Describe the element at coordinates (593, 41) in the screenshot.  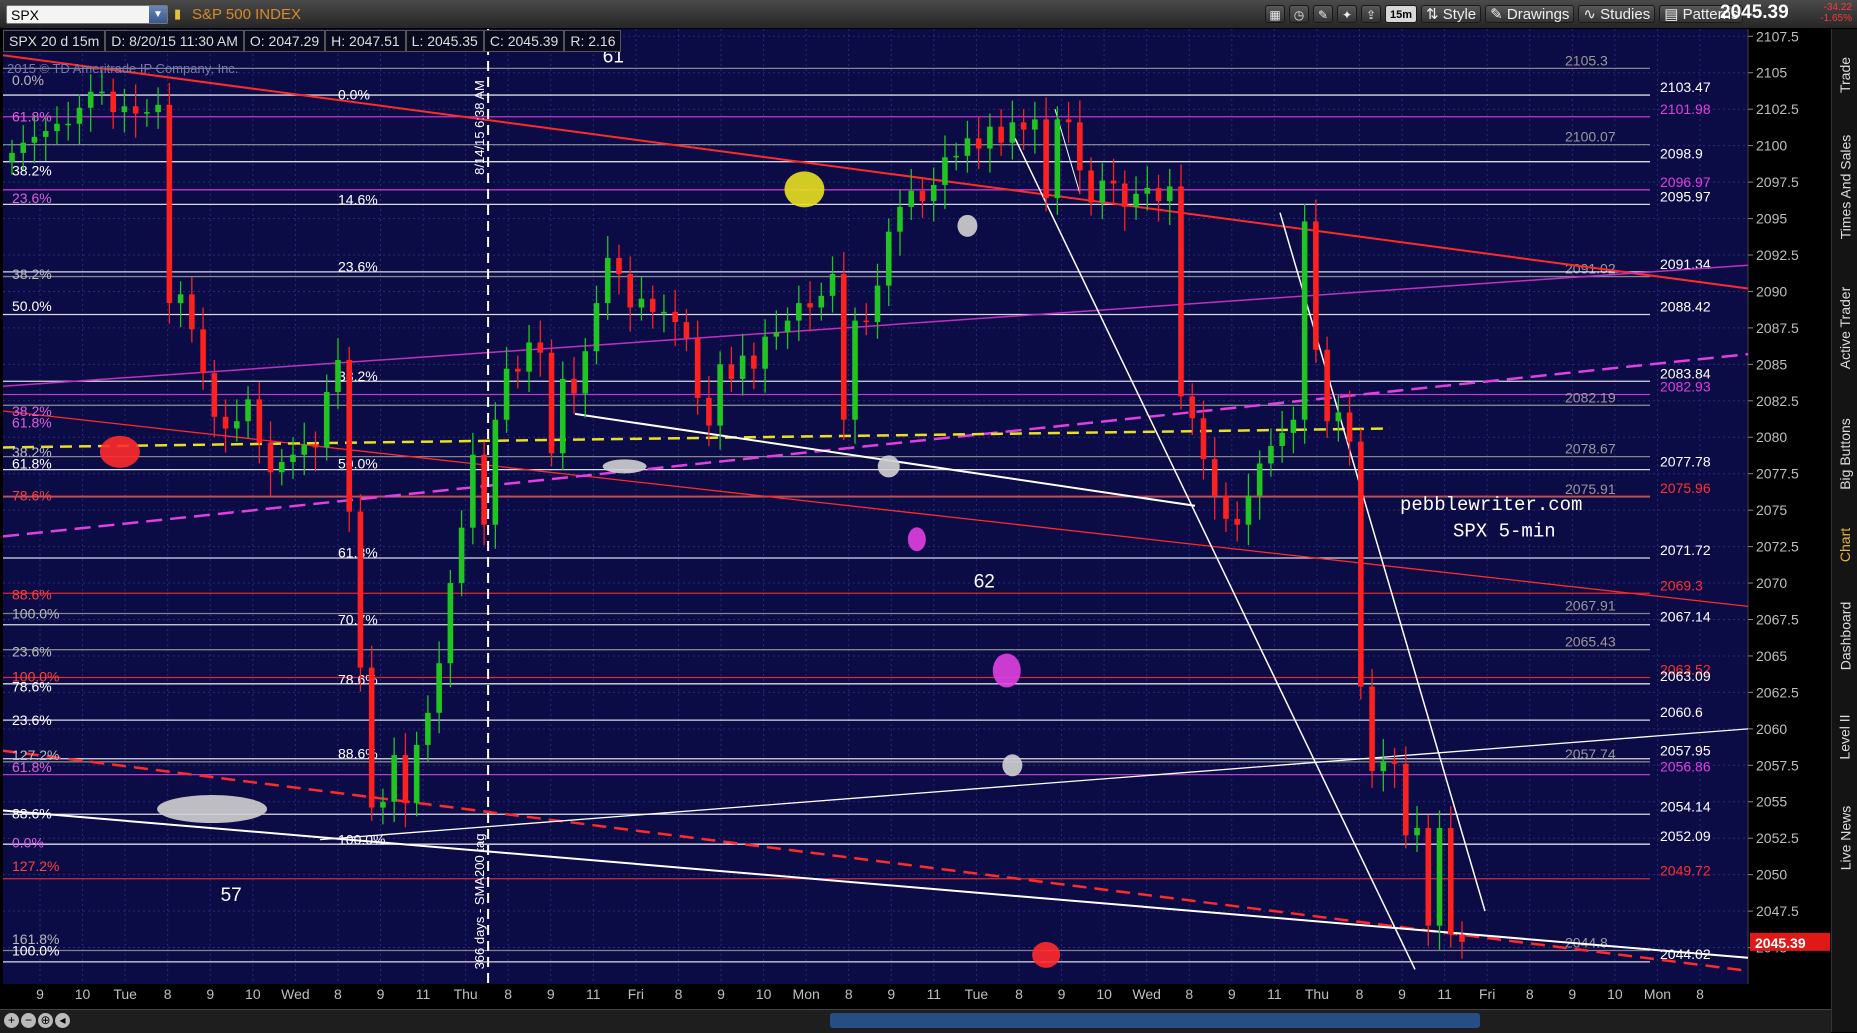
I see `bar-range: R: 2.16` at that location.